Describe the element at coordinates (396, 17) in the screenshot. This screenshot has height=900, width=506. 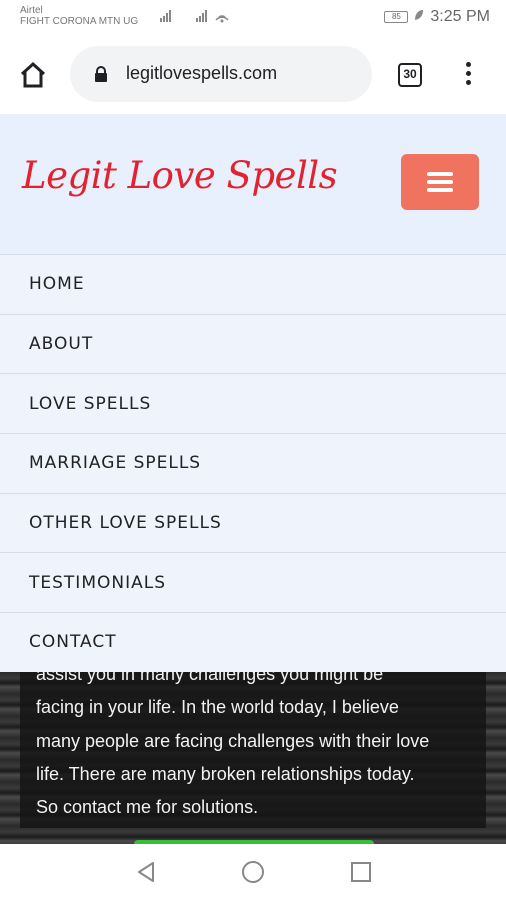
I see `battery-icon: 85` at that location.